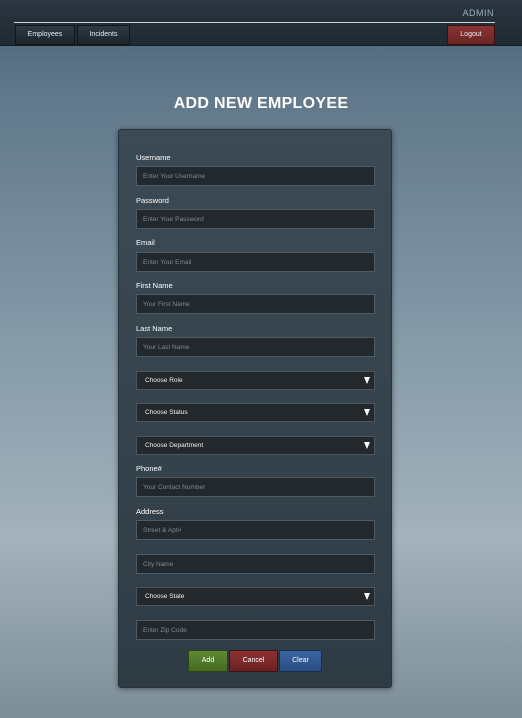  What do you see at coordinates (255, 445) in the screenshot?
I see `department-select: Choose Department` at bounding box center [255, 445].